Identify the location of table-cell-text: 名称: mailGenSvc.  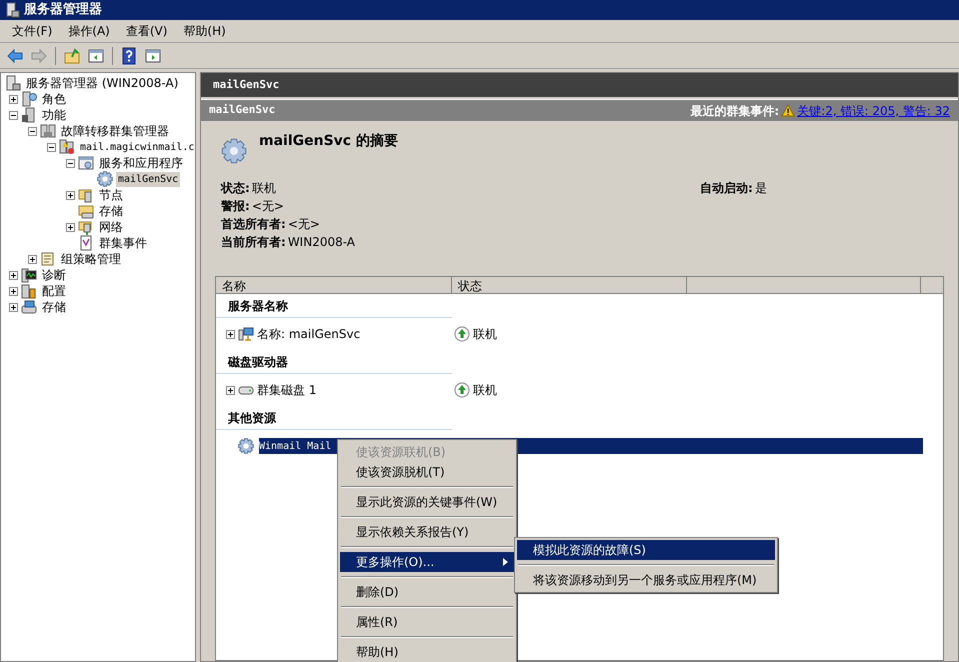
(308, 334).